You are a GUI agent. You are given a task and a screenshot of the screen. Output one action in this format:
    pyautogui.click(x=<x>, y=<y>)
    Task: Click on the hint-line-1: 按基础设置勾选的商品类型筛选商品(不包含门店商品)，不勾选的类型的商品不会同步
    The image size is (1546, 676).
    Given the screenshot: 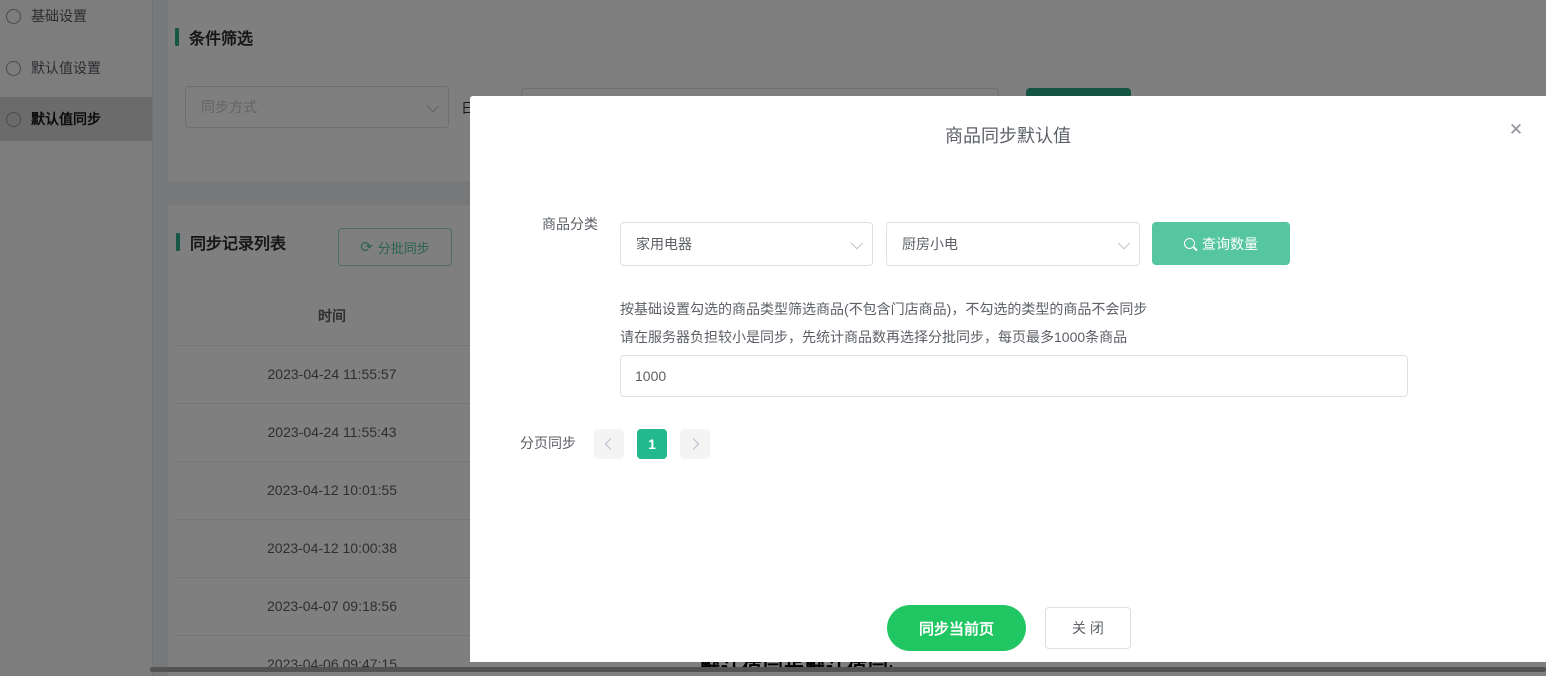 What is the action you would take?
    pyautogui.click(x=884, y=309)
    